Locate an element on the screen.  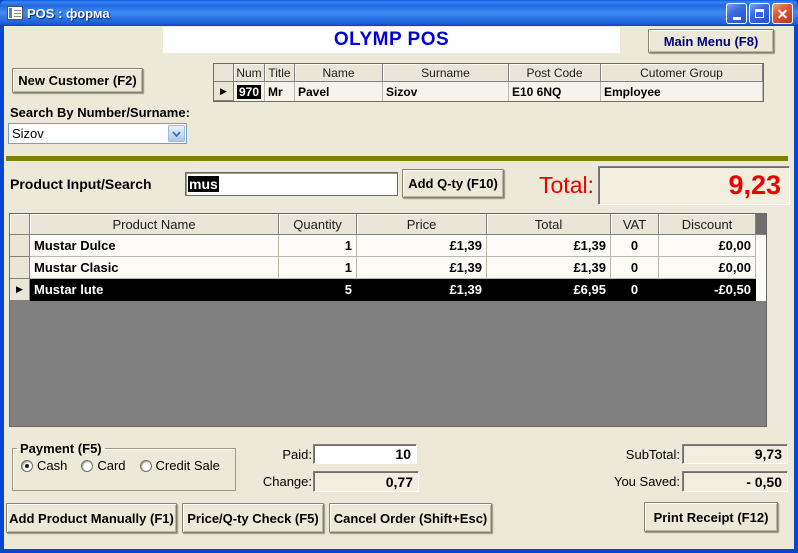
header-end-cap is located at coordinates (761, 224).